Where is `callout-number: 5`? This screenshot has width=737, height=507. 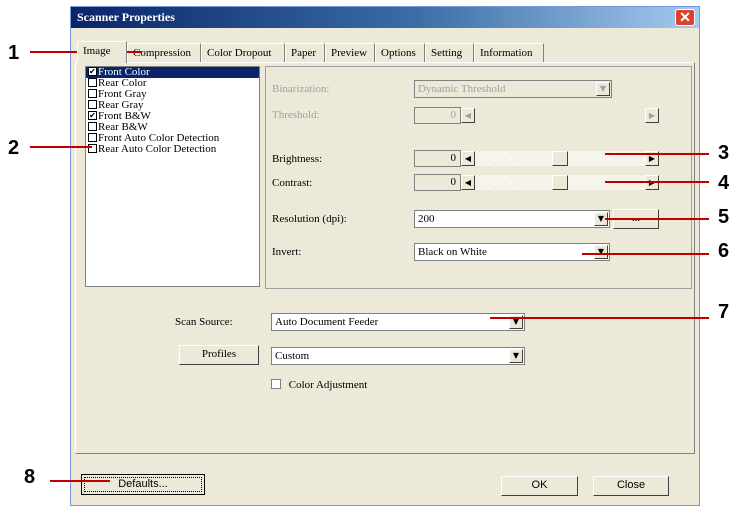 callout-number: 5 is located at coordinates (724, 217).